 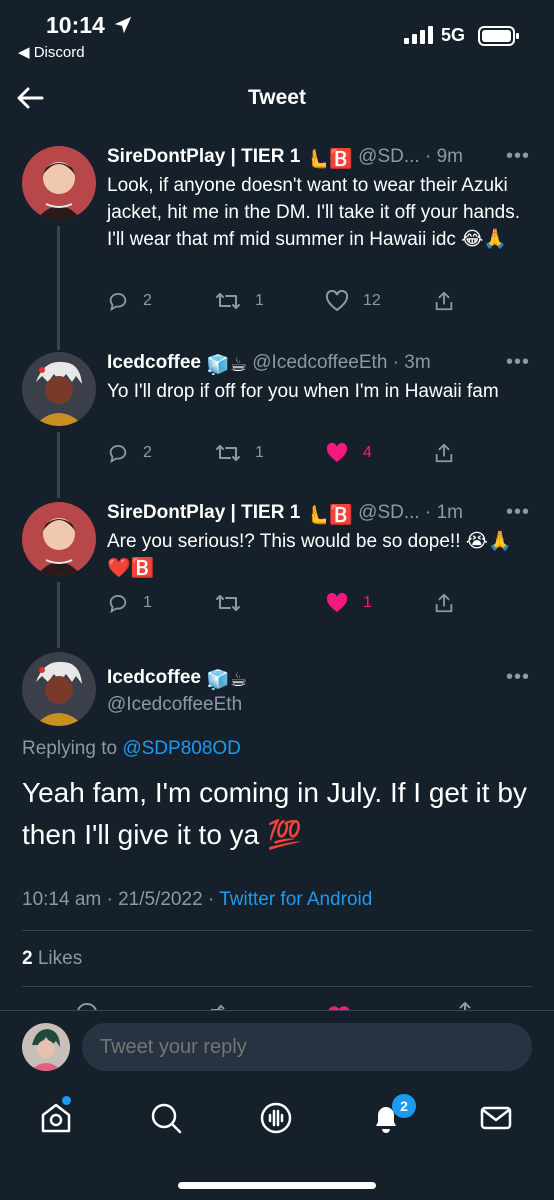 What do you see at coordinates (498, 36) in the screenshot?
I see `battery-icon` at bounding box center [498, 36].